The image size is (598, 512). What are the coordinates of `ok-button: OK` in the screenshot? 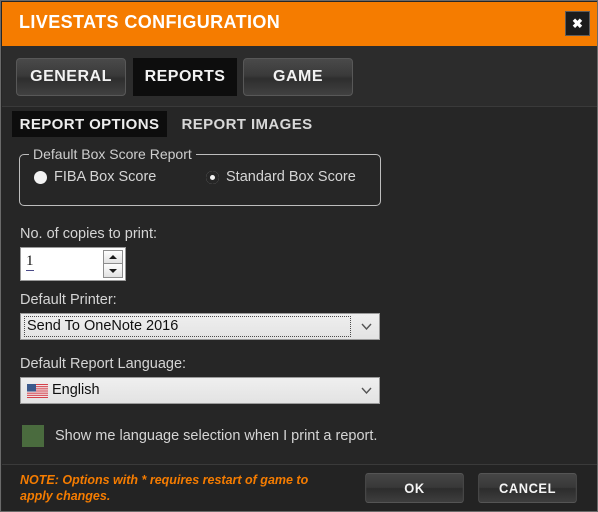 It's located at (414, 488).